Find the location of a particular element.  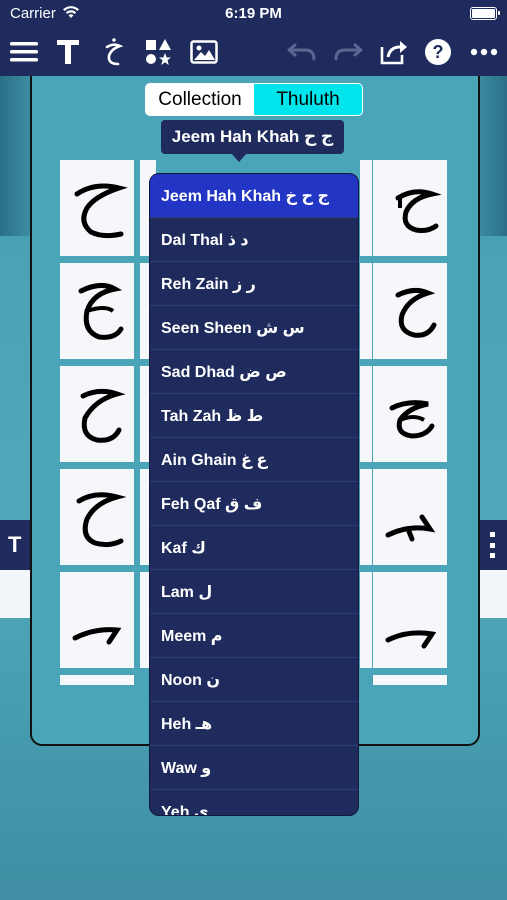

letter-group-popup-button: Jeem Hah Khah ج ح is located at coordinates (252, 137).